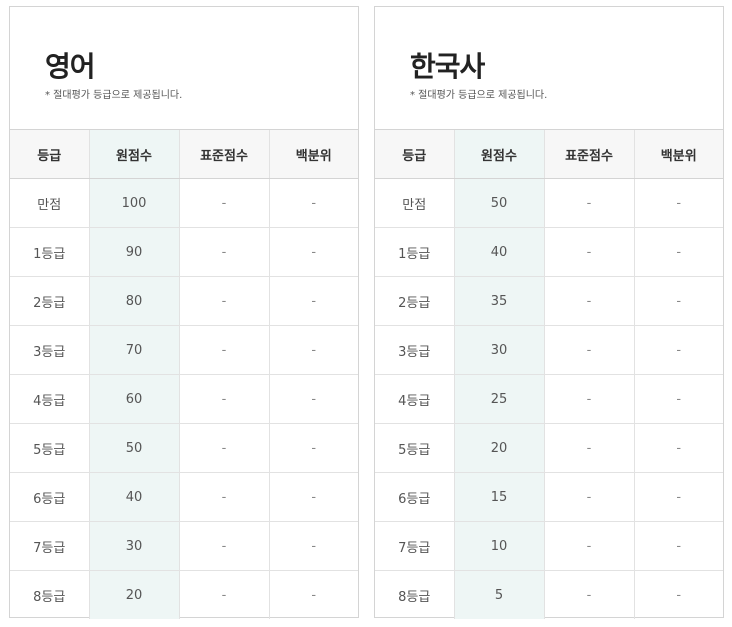 The width and height of the screenshot is (732, 627). I want to click on raw-score-cell: 70, so click(134, 350).